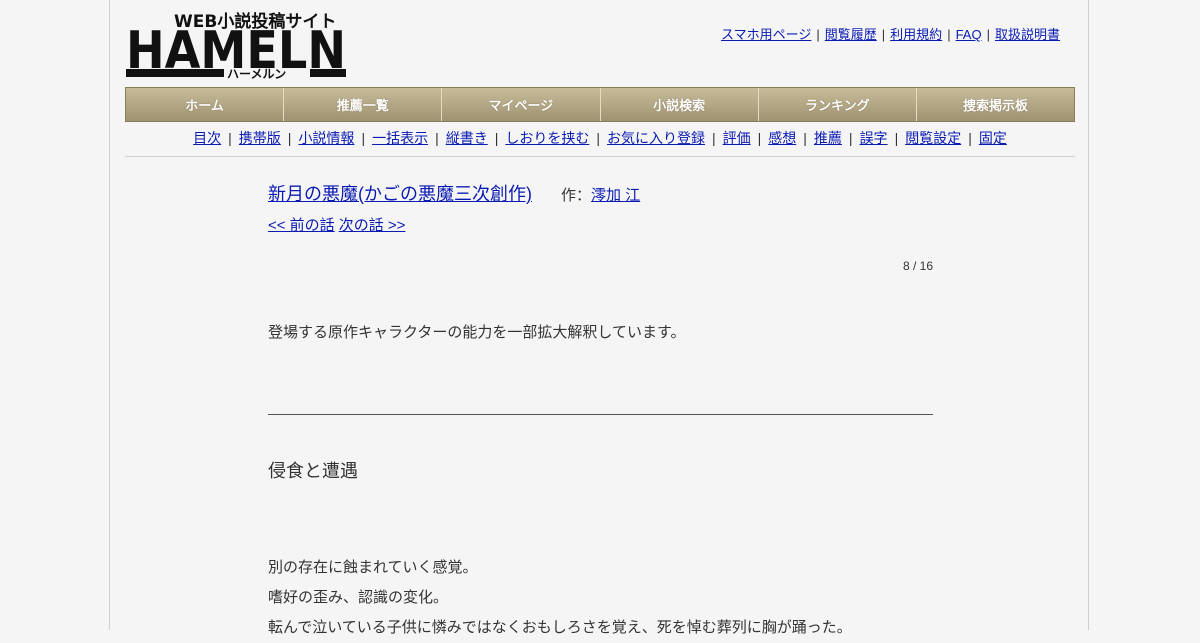  Describe the element at coordinates (851, 34) in the screenshot. I see `link-history: 閲覧履歴` at that location.